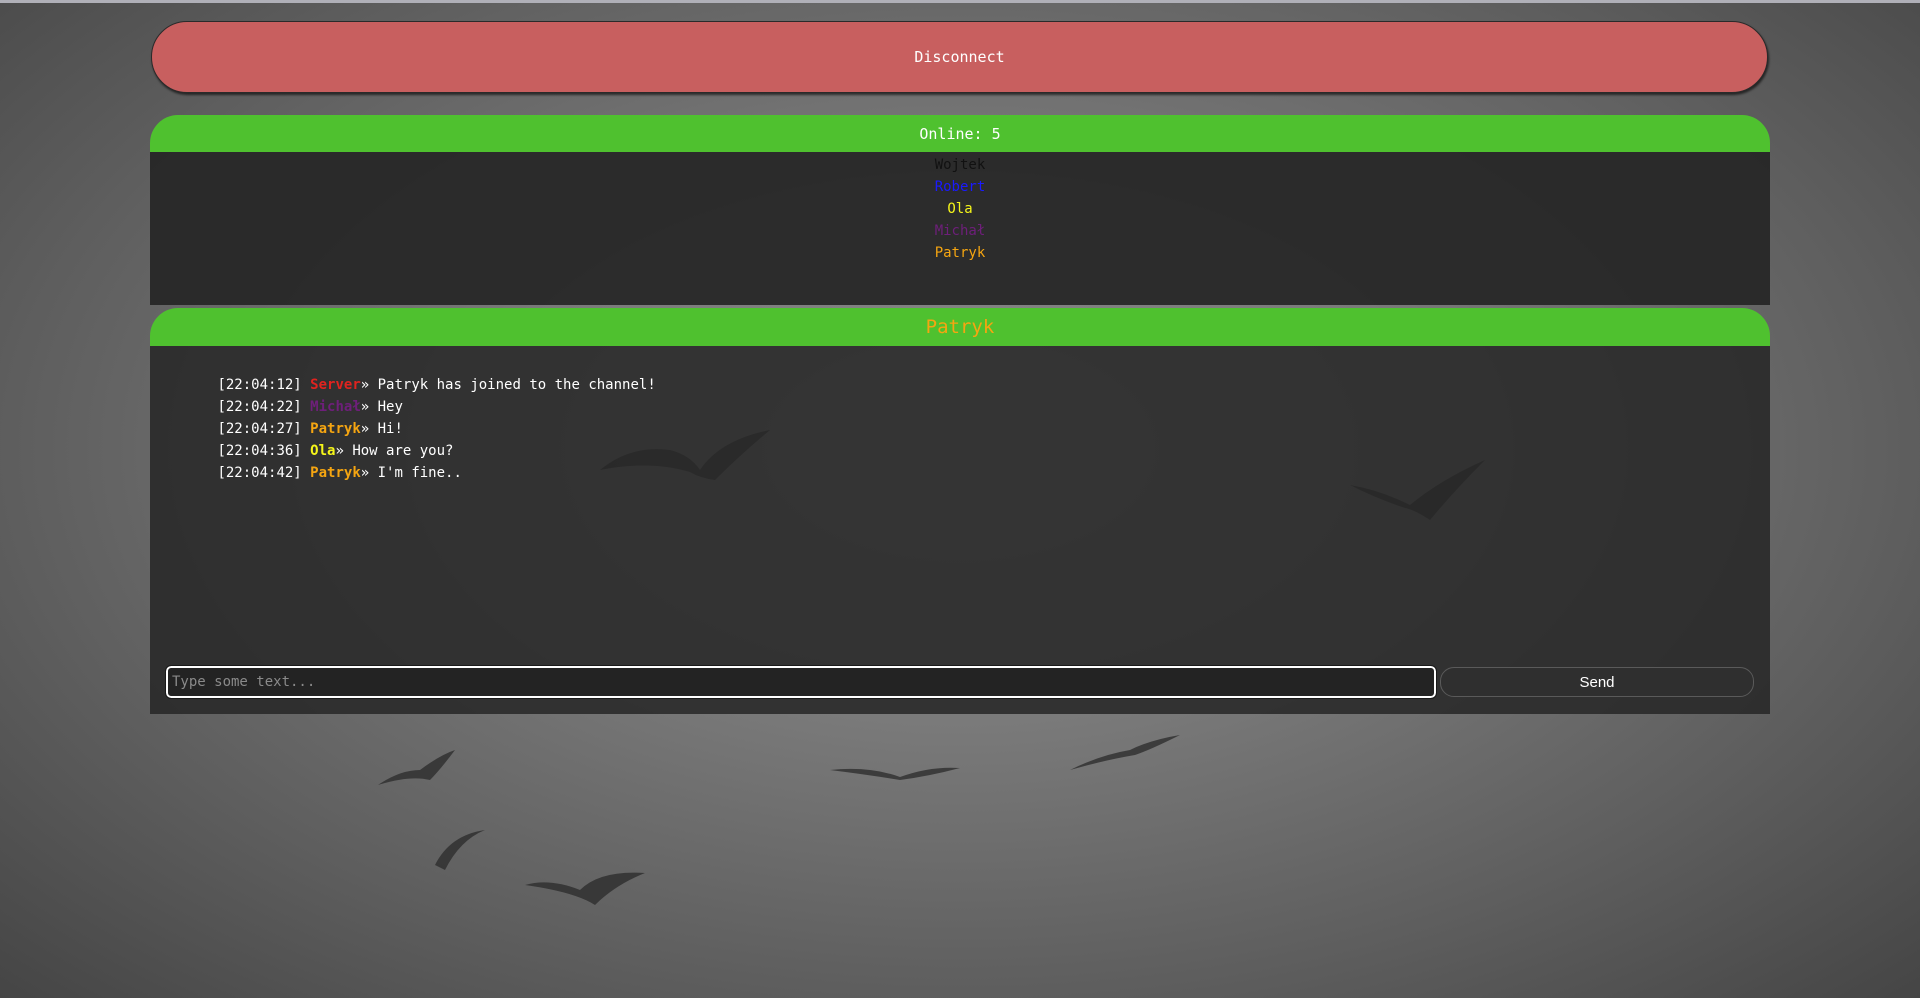  I want to click on message-text: How are you?, so click(403, 451).